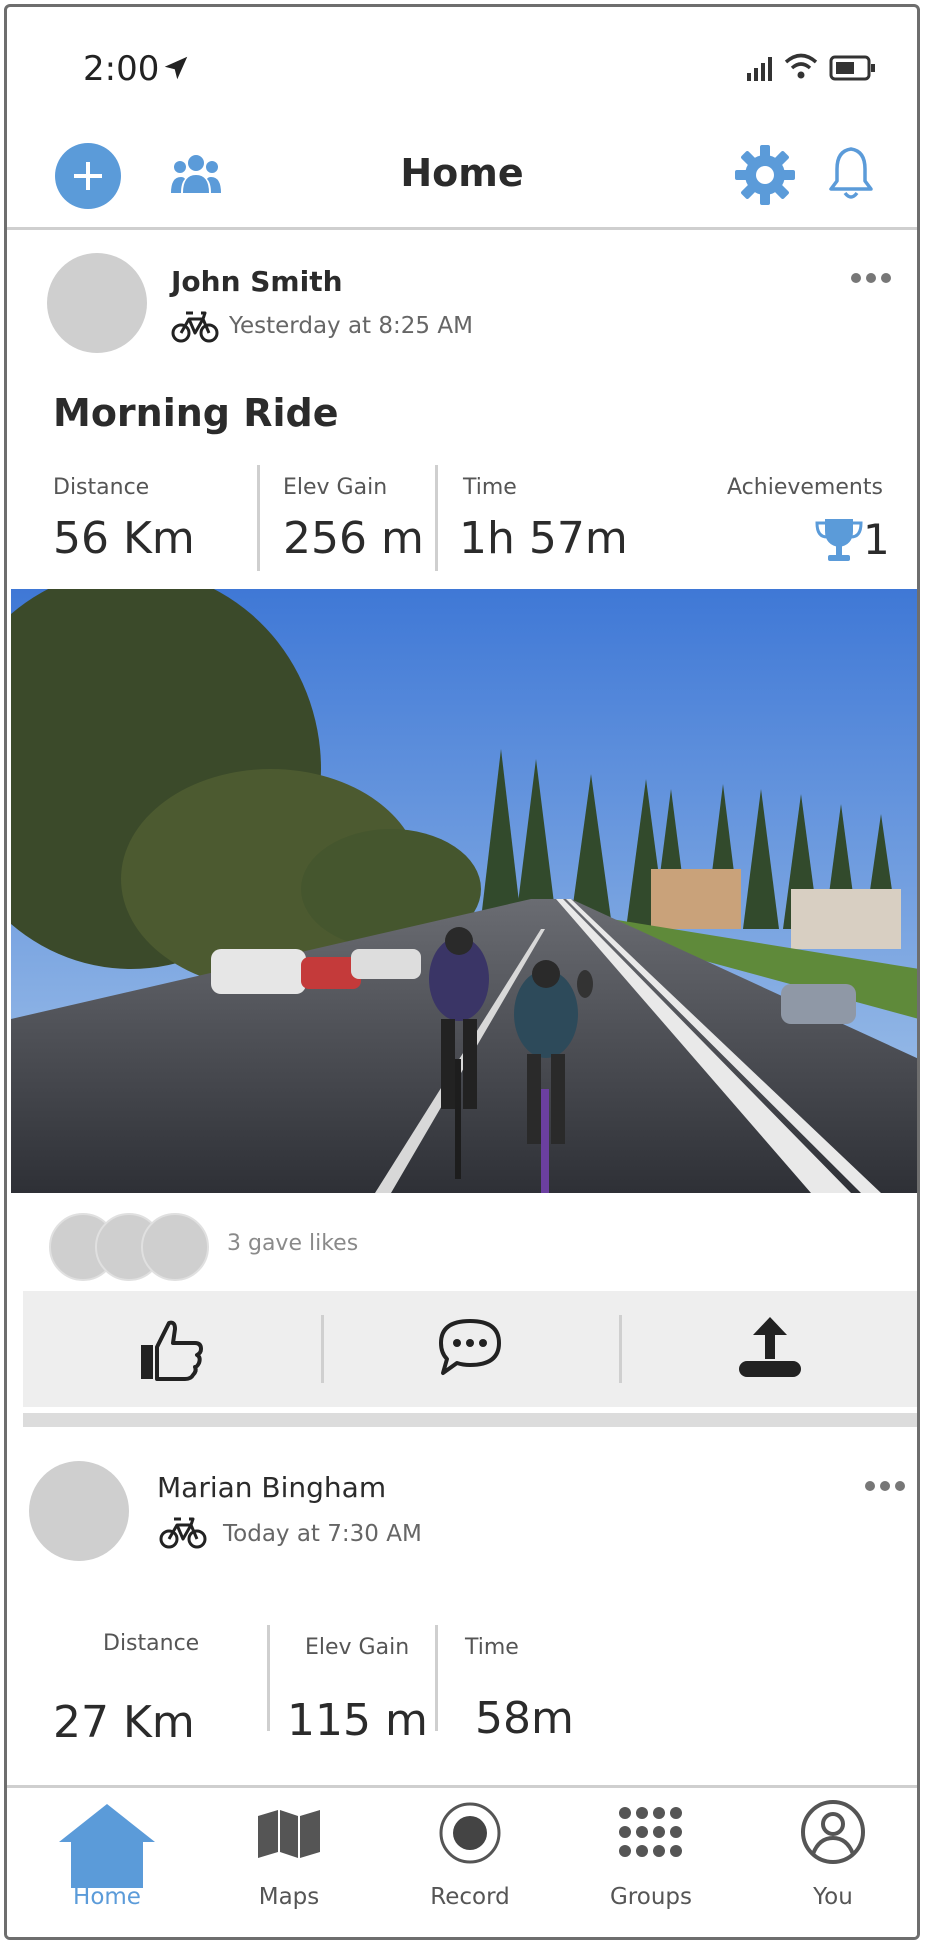 The width and height of the screenshot is (926, 1946). I want to click on activity-timestamp: Yesterday at 8:25 AM, so click(351, 326).